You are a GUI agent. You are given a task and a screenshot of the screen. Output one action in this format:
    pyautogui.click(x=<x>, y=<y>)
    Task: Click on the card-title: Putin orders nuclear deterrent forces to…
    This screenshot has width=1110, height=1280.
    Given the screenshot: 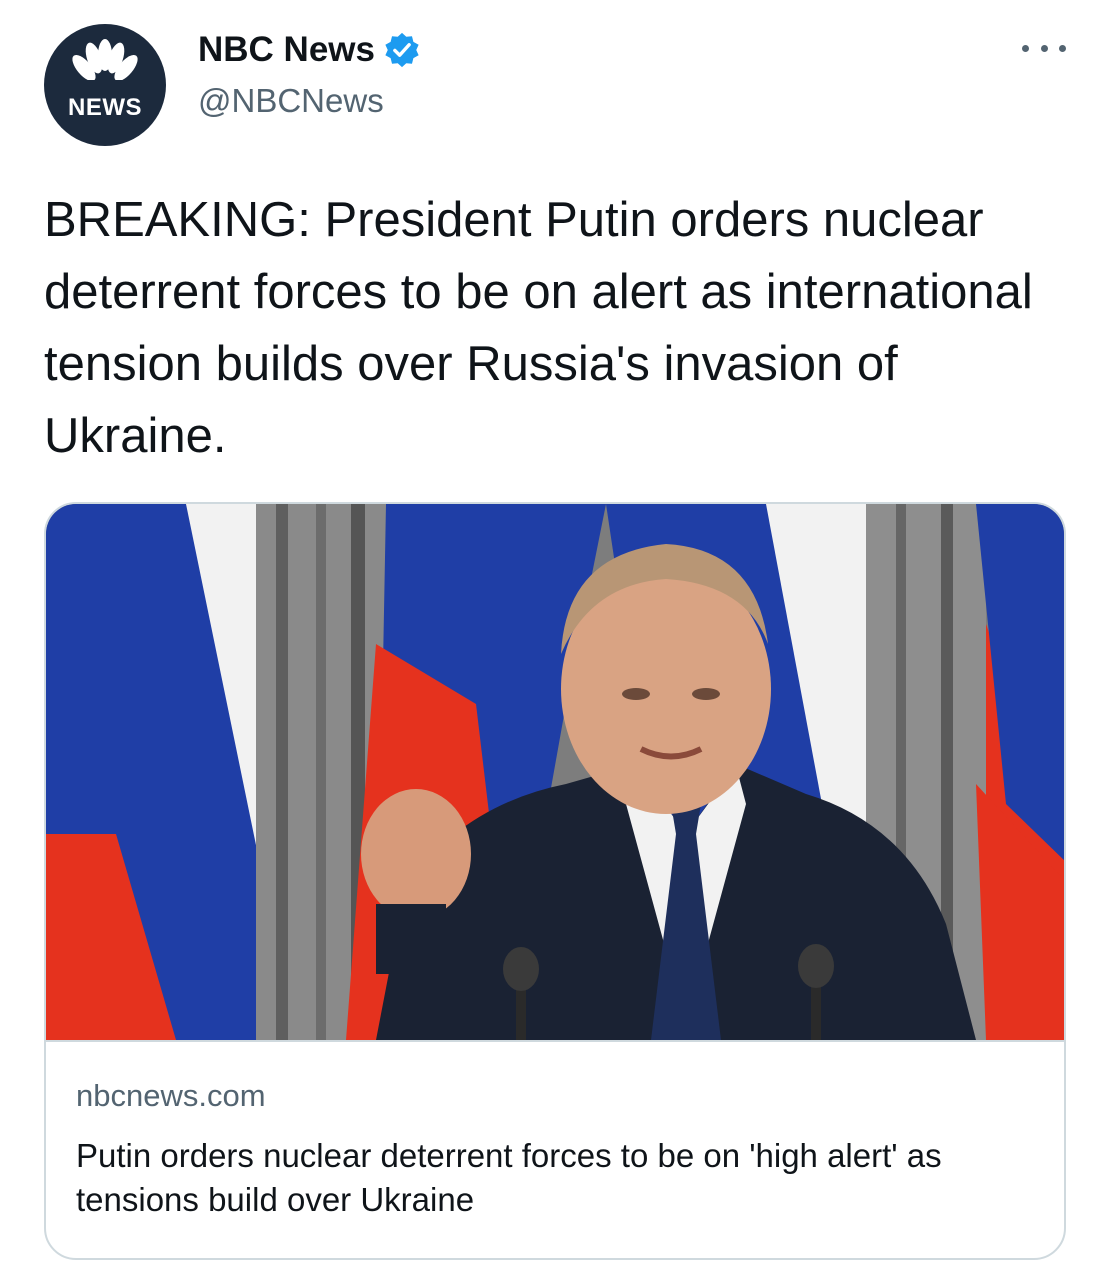 What is the action you would take?
    pyautogui.click(x=509, y=1177)
    